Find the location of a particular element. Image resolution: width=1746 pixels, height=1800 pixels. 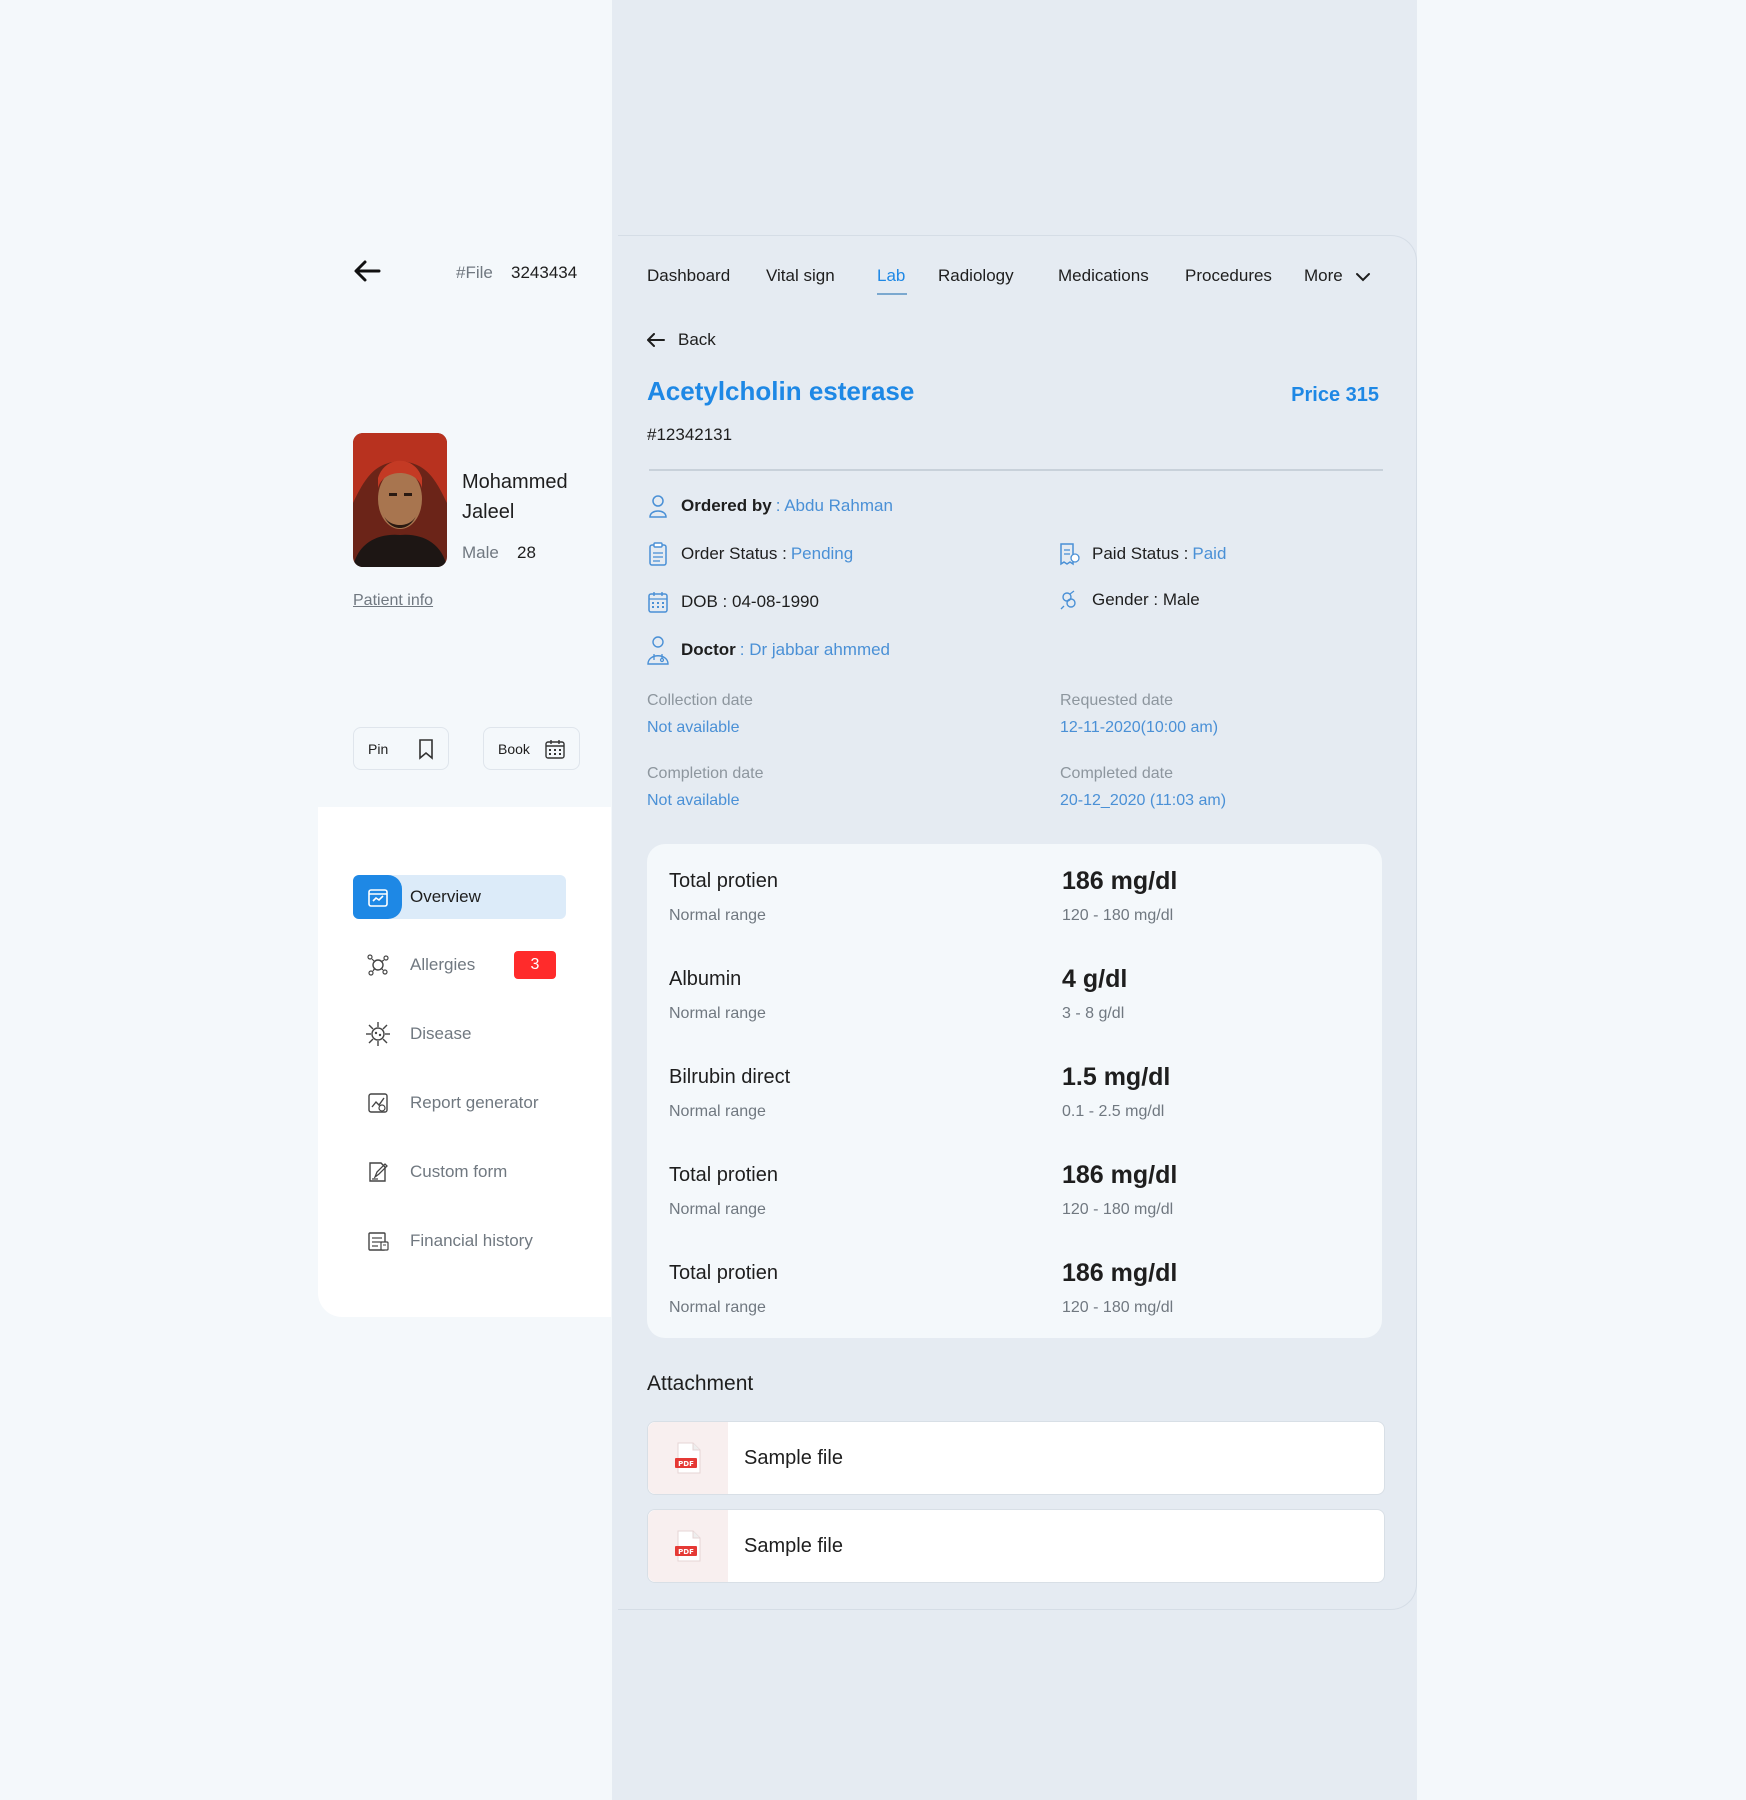

requested-date-value: 12-11-2020(10:00 am) is located at coordinates (1139, 727).